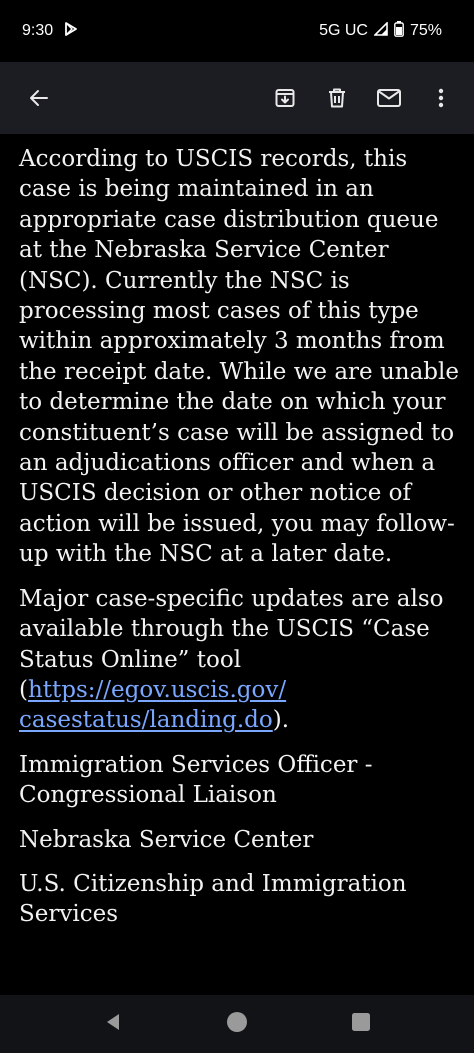  Describe the element at coordinates (425, 30) in the screenshot. I see `battery-label: 75%` at that location.